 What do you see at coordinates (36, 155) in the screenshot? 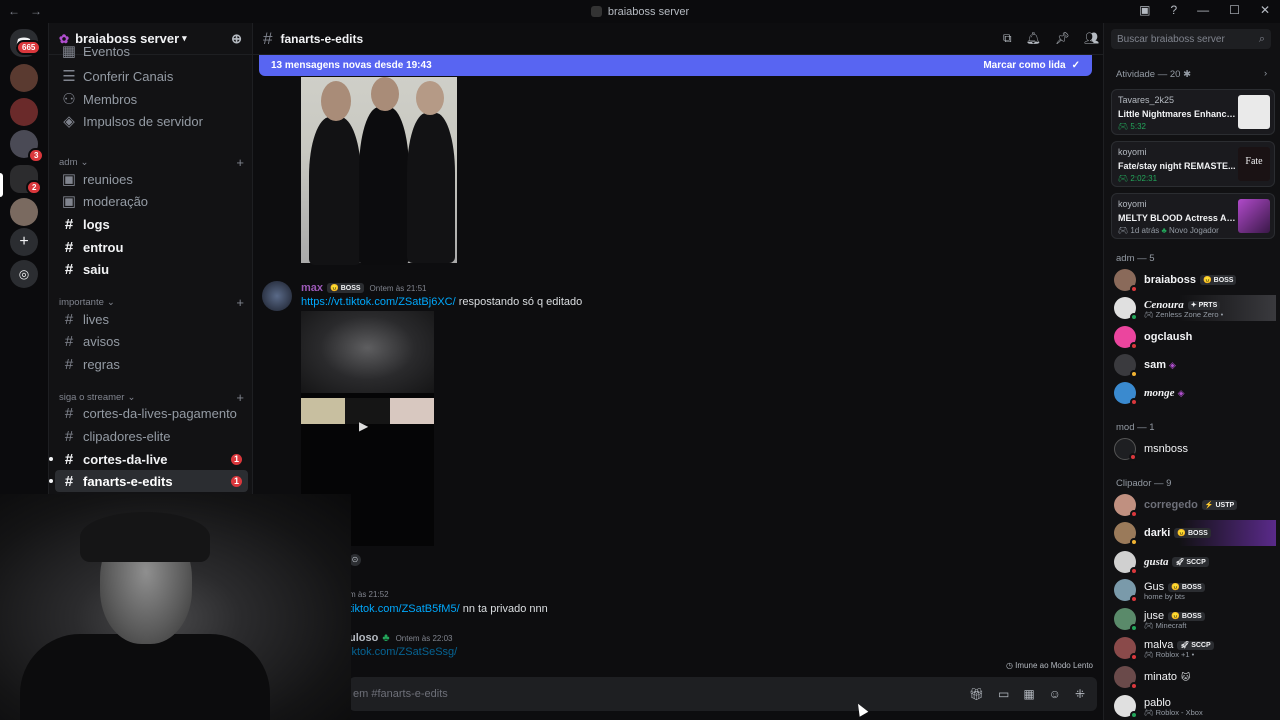
I see `notification-badge: 3` at bounding box center [36, 155].